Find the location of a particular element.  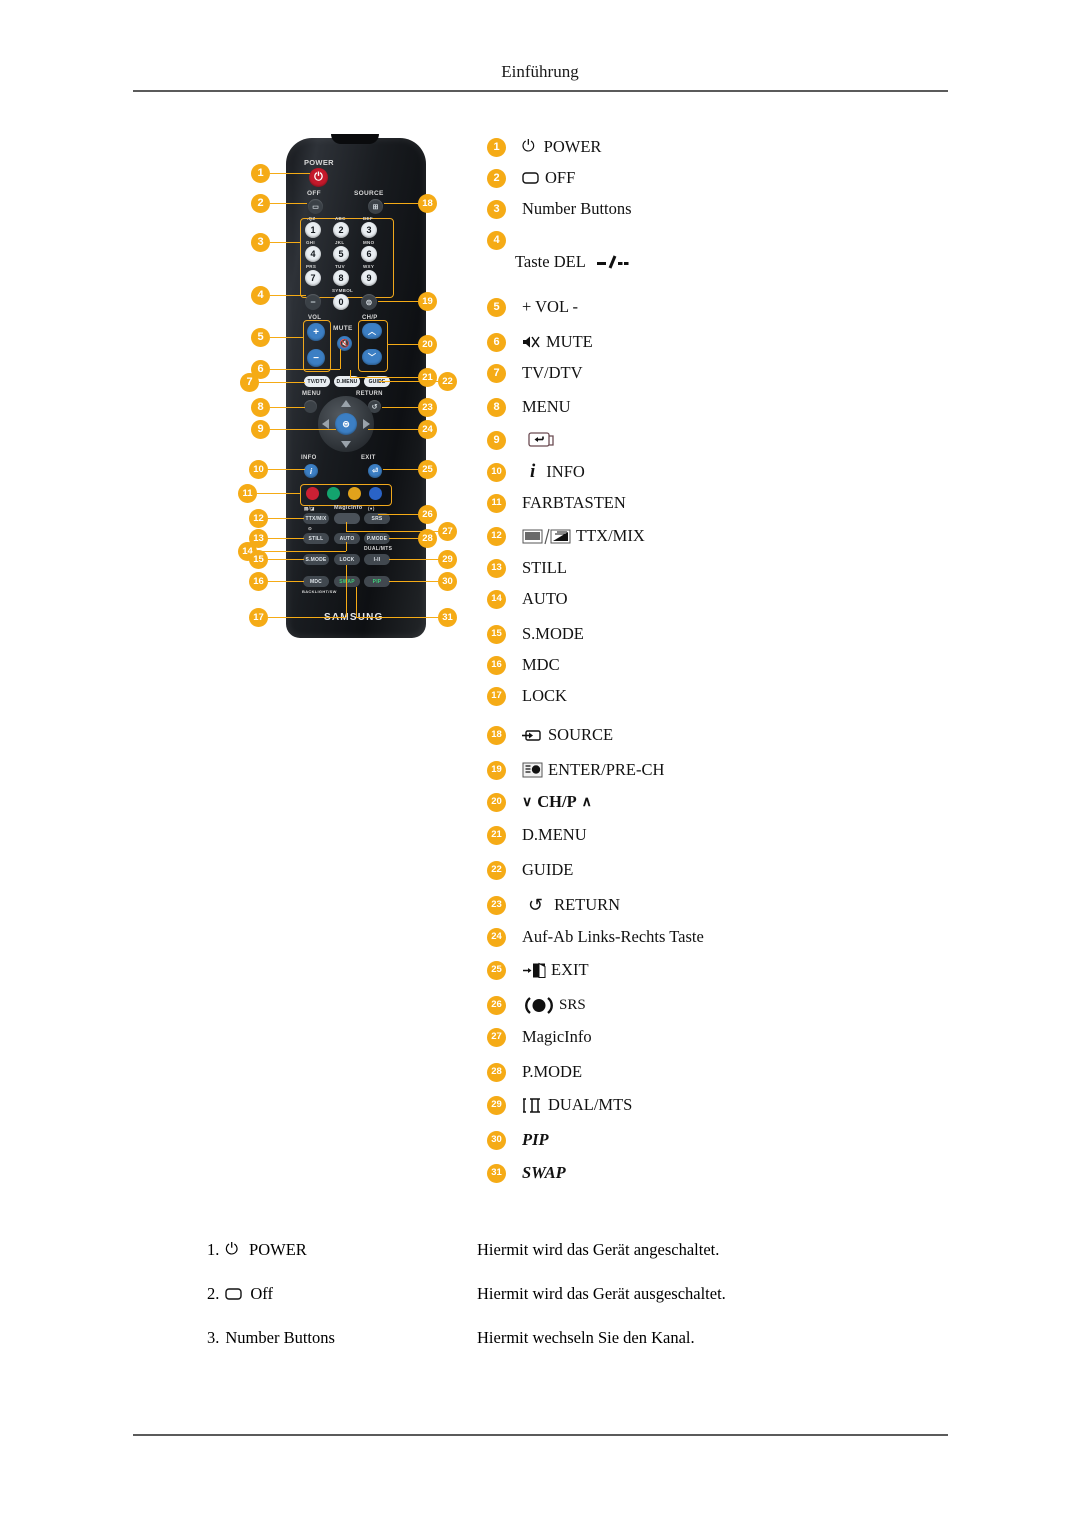

legend-badge-25: 25 is located at coordinates (496, 970).